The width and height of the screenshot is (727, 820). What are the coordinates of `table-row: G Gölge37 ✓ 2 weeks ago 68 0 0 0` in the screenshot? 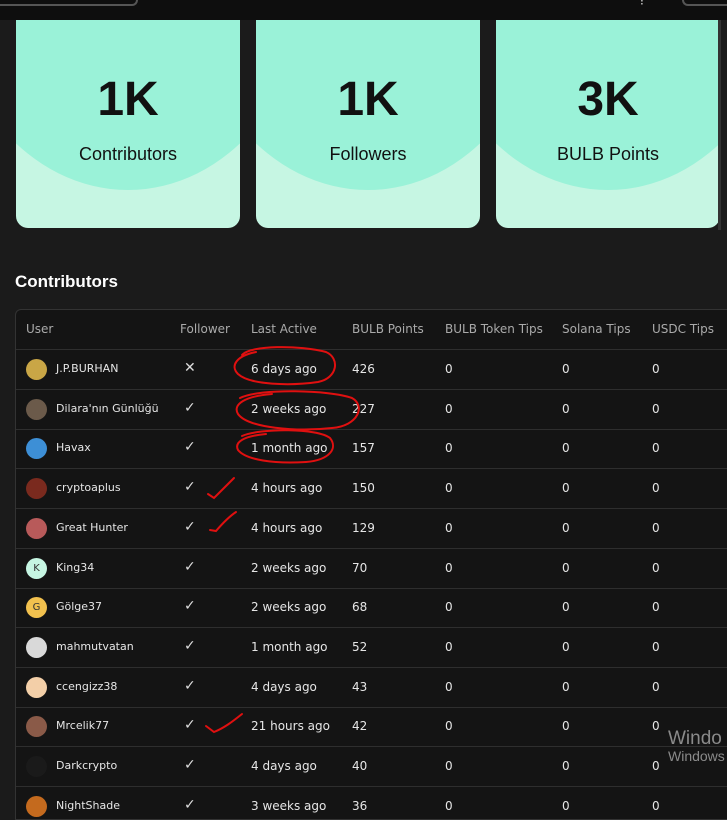 It's located at (371, 608).